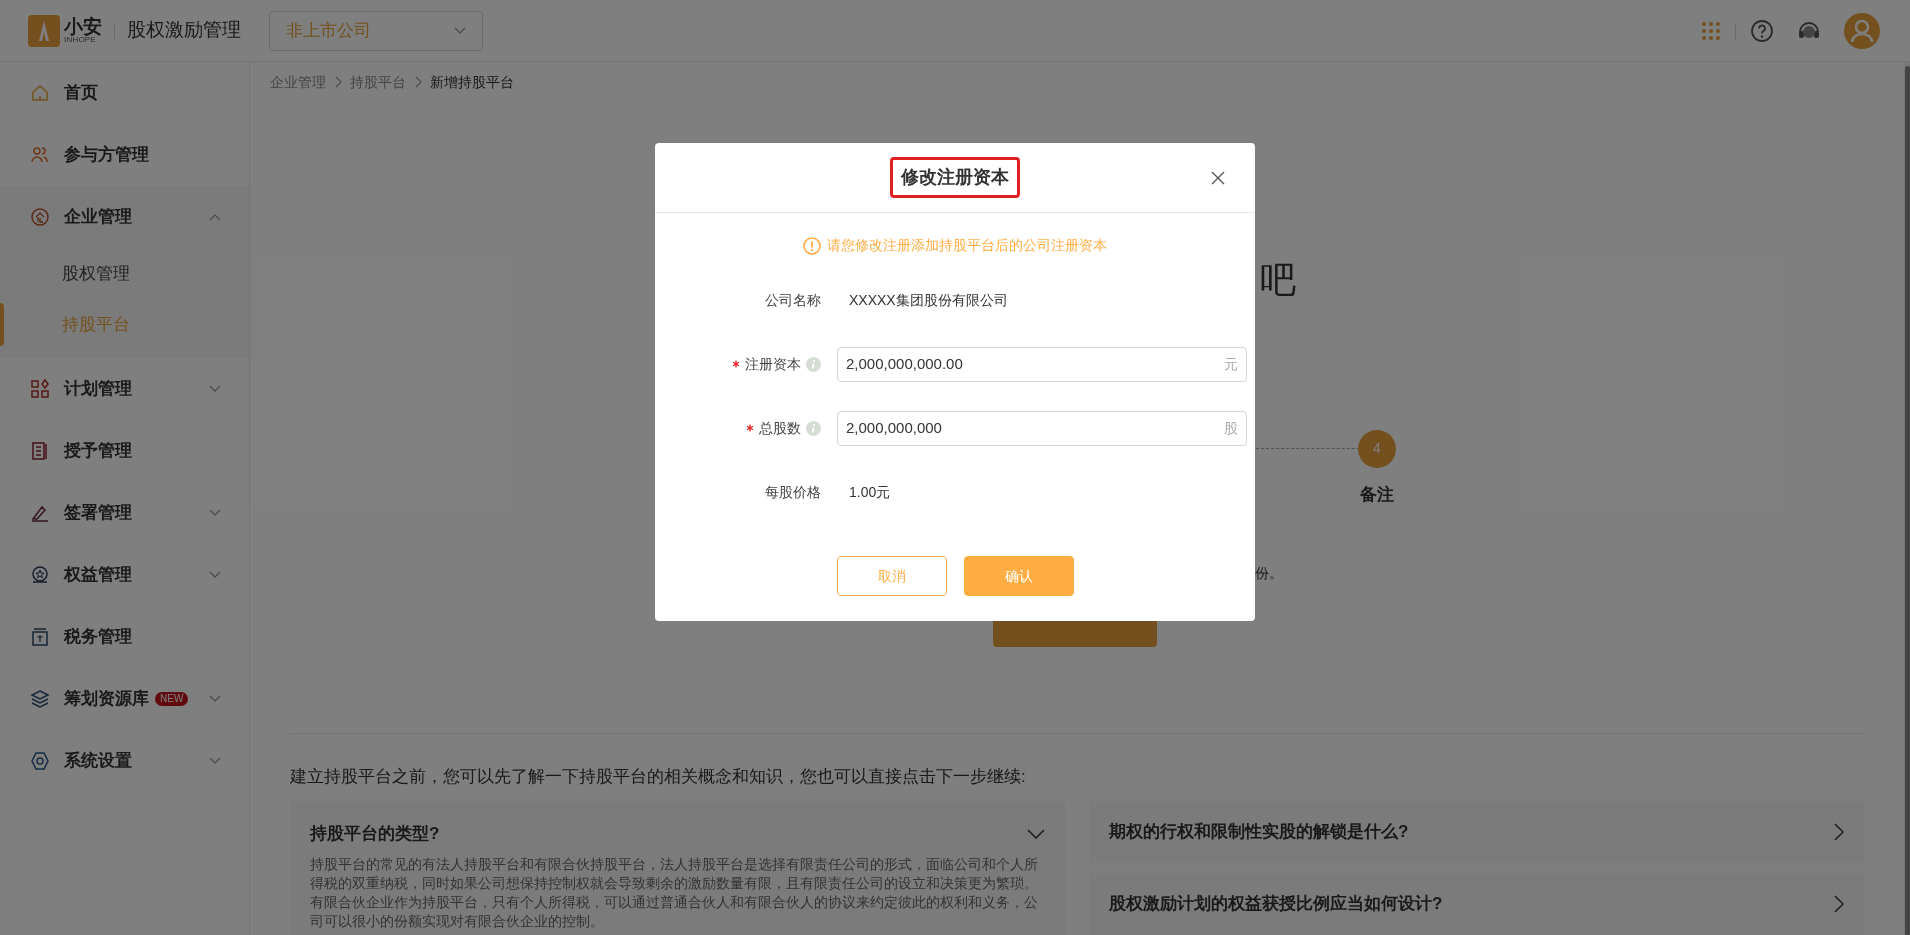  What do you see at coordinates (1476, 904) in the screenshot?
I see `faq-card: 股权激励计划的权益获授比例应当如何设计?` at bounding box center [1476, 904].